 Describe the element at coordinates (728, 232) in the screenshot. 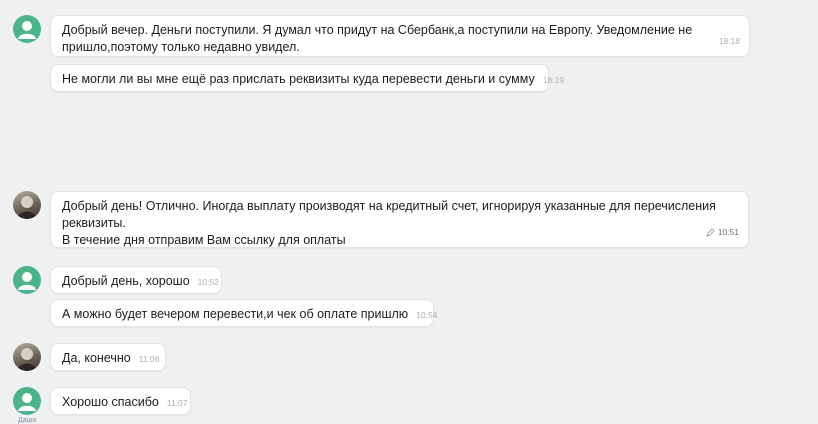

I see `message-time: 10:51` at that location.